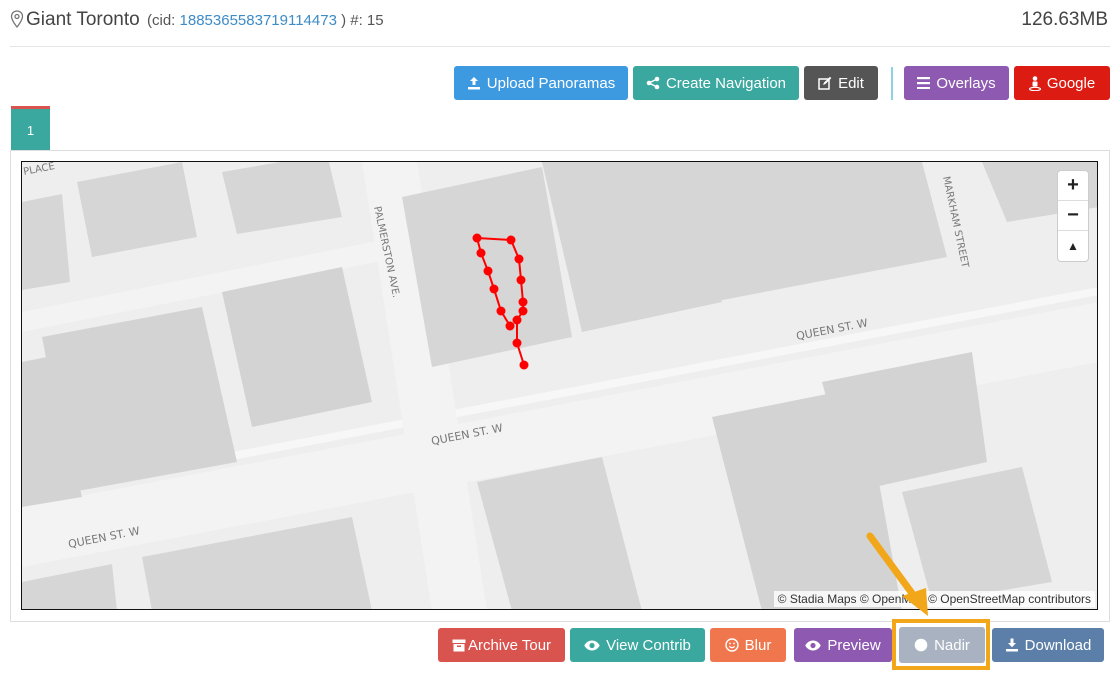 This screenshot has height=673, width=1120. I want to click on pointer-arrow-icon, so click(897, 574).